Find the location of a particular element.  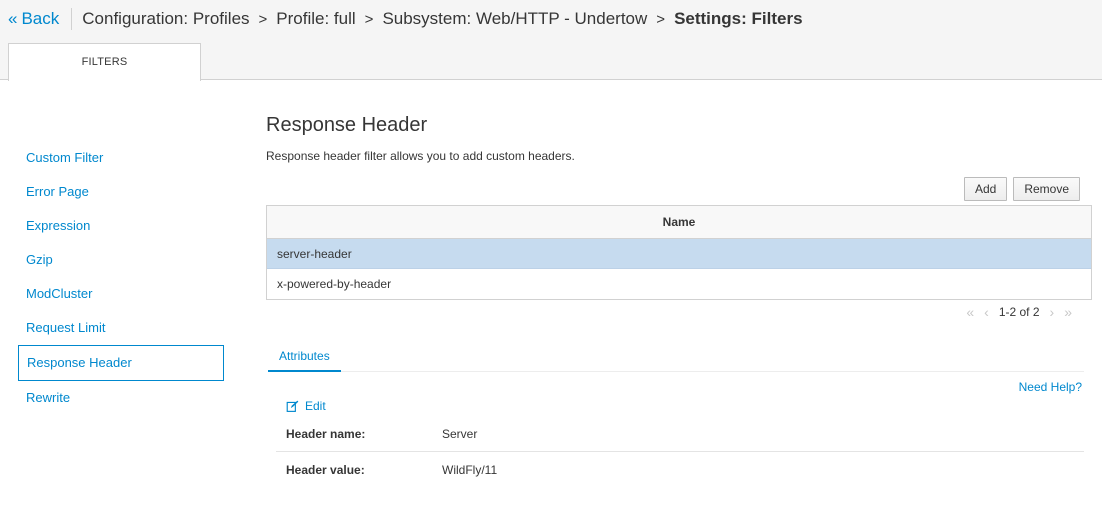

sidebar-item-custom-filter: Custom Filter is located at coordinates (121, 158).